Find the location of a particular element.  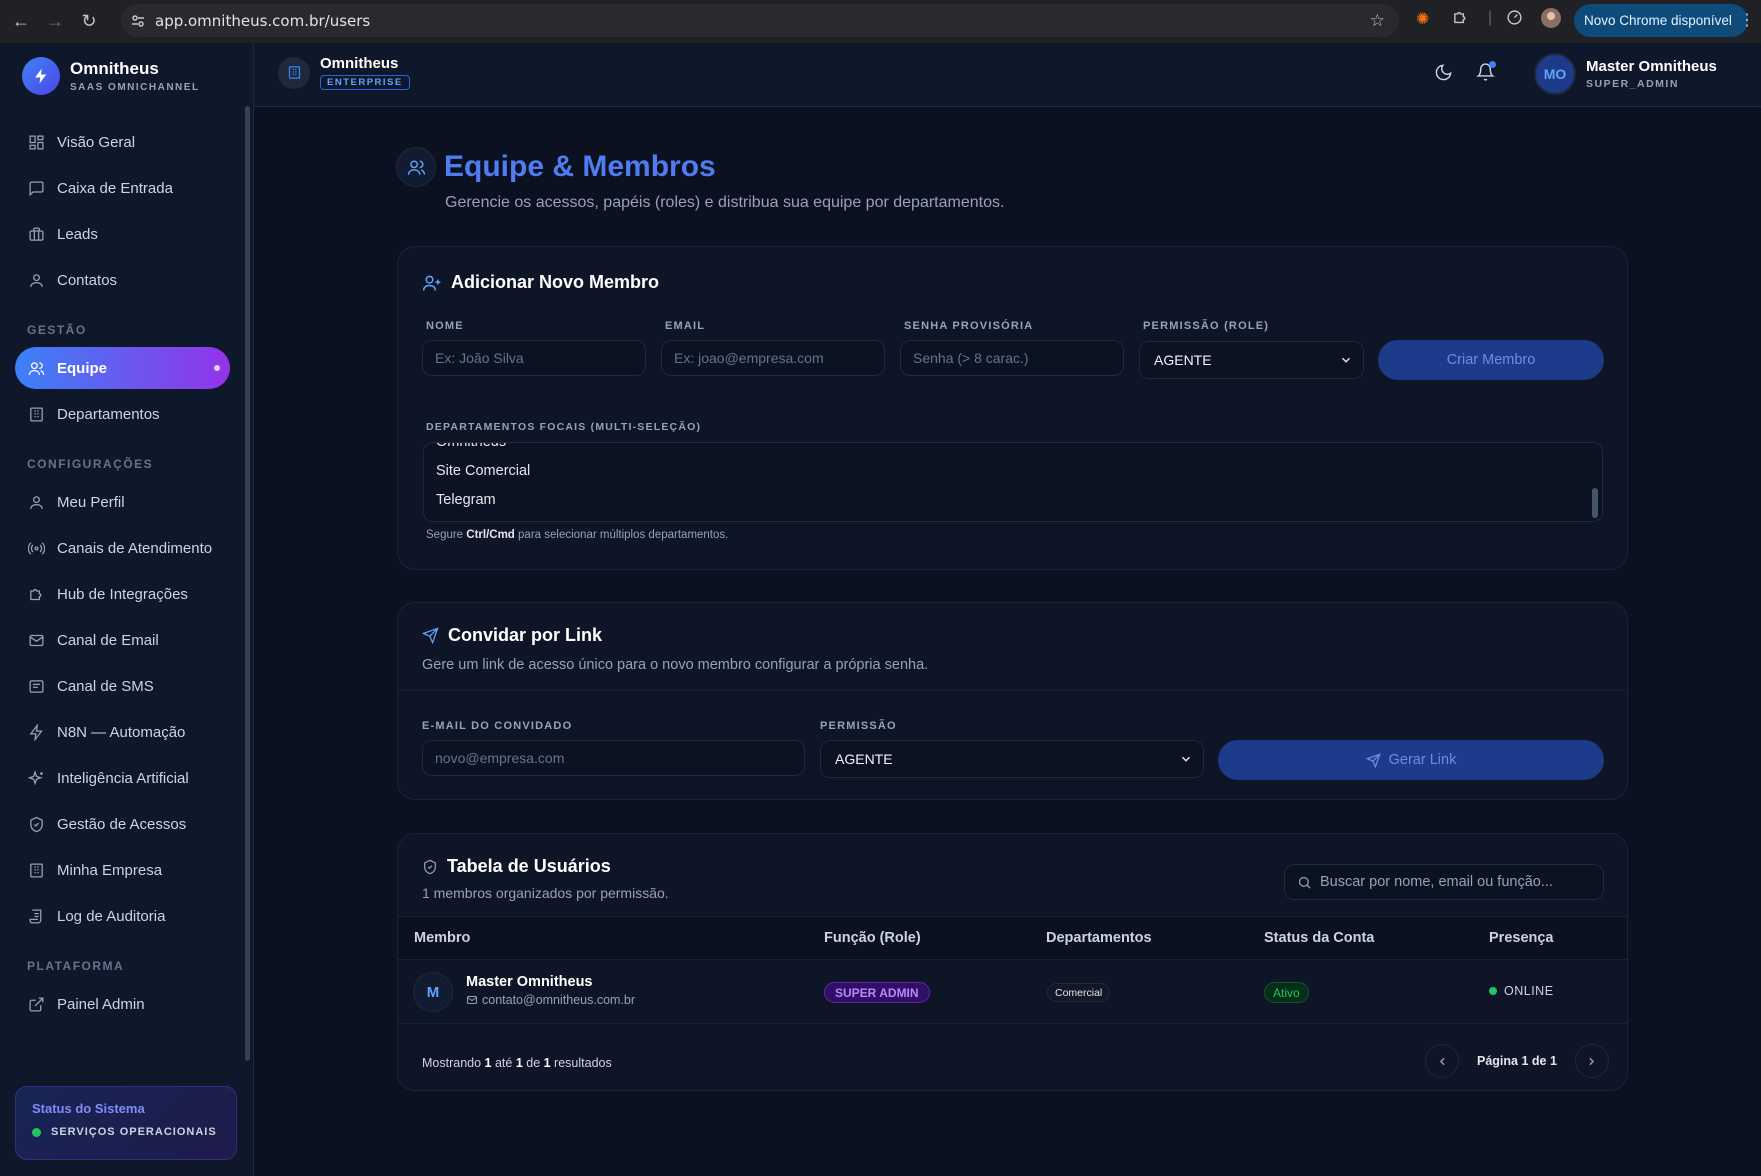

plan-badge: ENTERPRISE is located at coordinates (365, 82).